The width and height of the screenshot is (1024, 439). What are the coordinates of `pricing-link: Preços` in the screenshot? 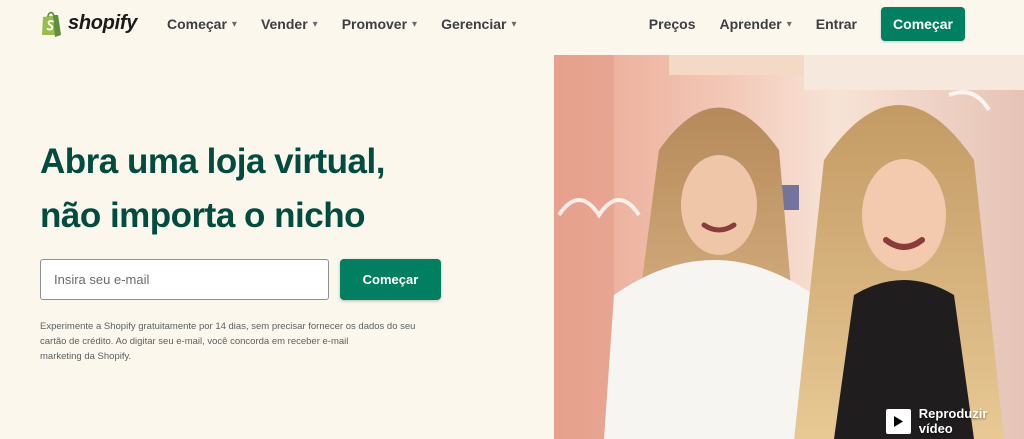 It's located at (672, 24).